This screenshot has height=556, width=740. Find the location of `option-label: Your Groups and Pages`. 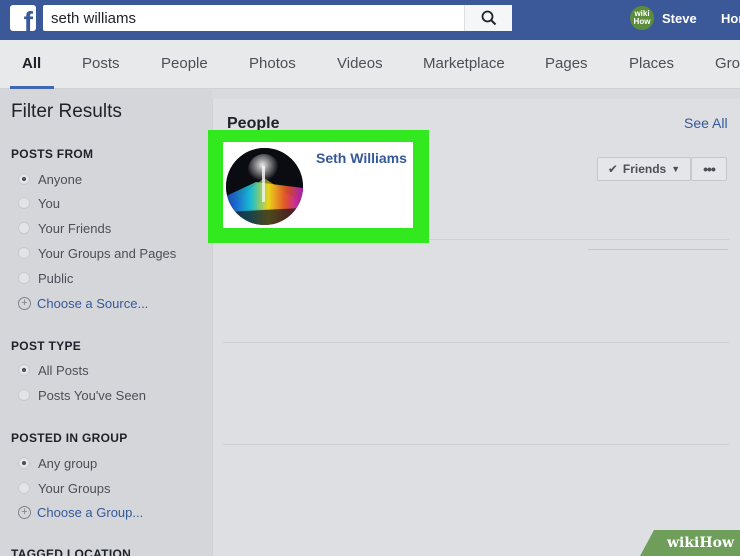

option-label: Your Groups and Pages is located at coordinates (107, 253).